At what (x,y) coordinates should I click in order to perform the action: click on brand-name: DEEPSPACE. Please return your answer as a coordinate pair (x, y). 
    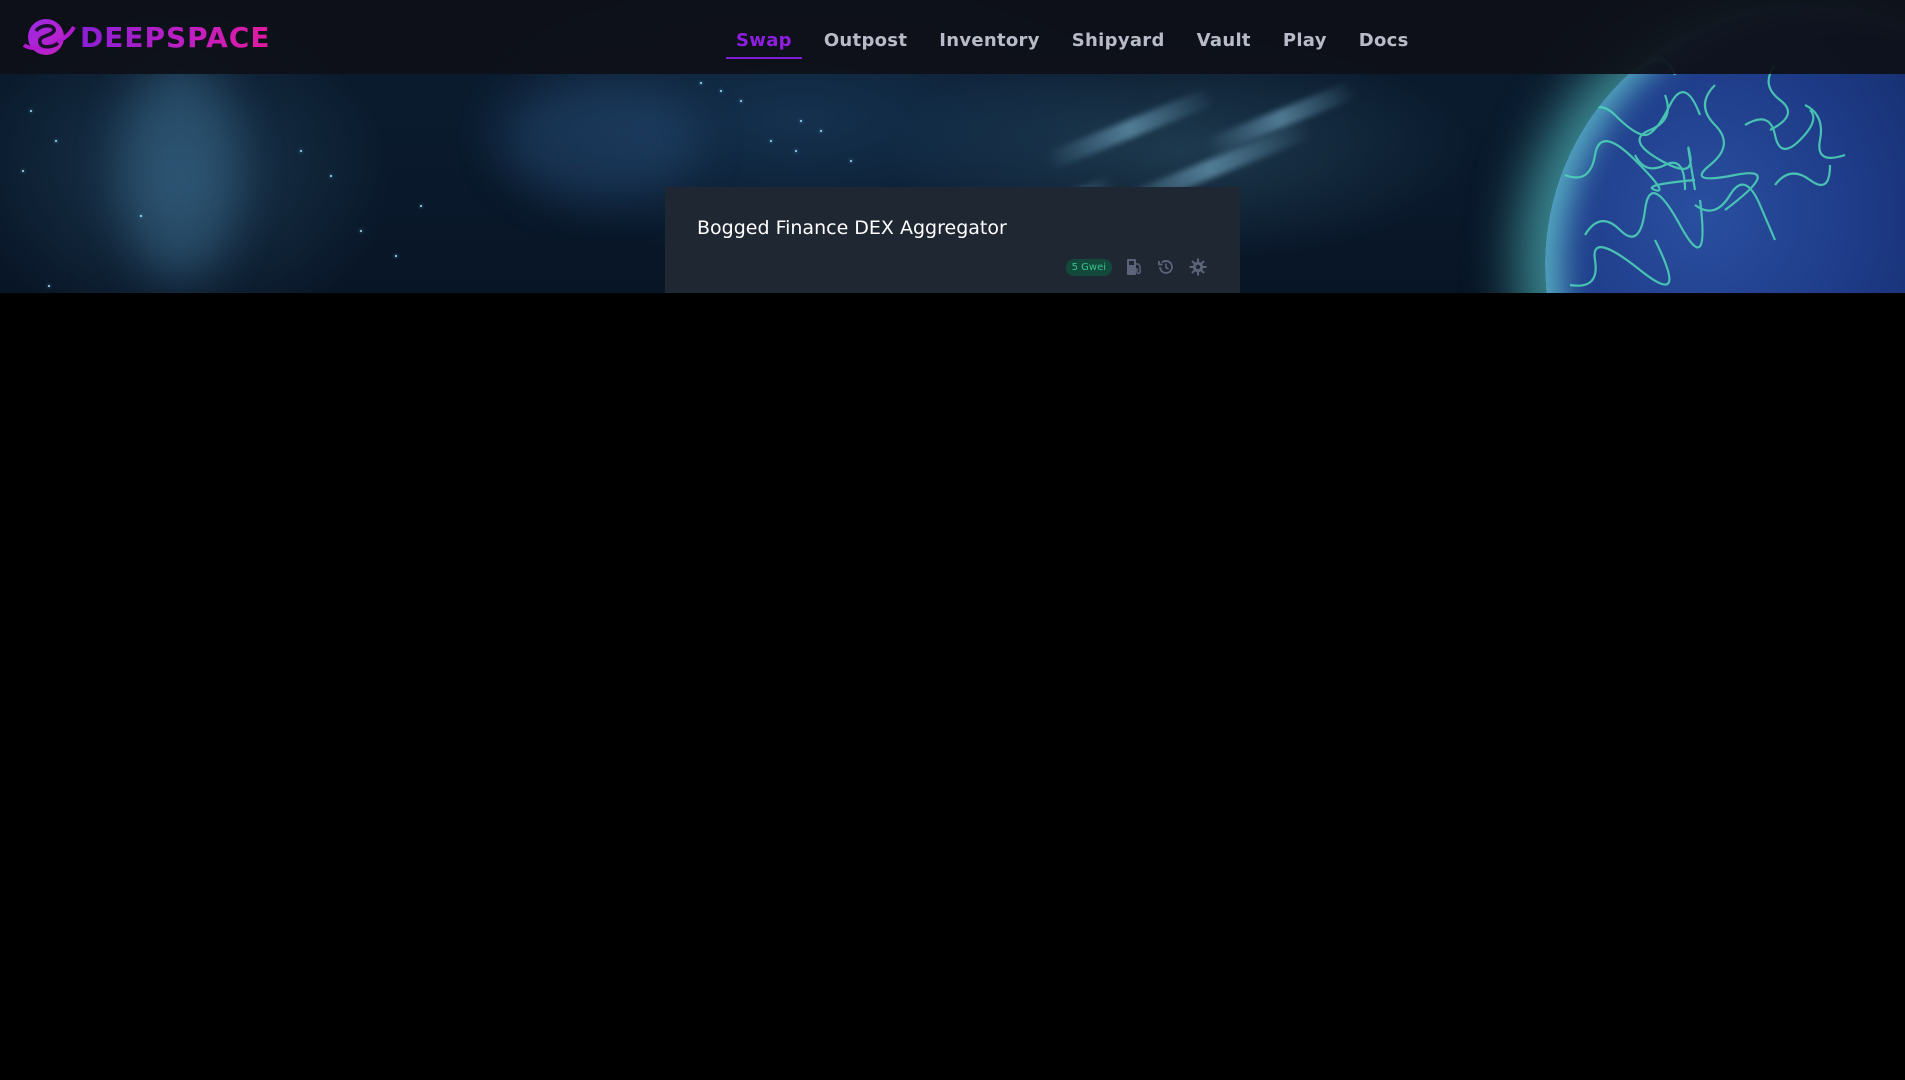
    Looking at the image, I should click on (175, 37).